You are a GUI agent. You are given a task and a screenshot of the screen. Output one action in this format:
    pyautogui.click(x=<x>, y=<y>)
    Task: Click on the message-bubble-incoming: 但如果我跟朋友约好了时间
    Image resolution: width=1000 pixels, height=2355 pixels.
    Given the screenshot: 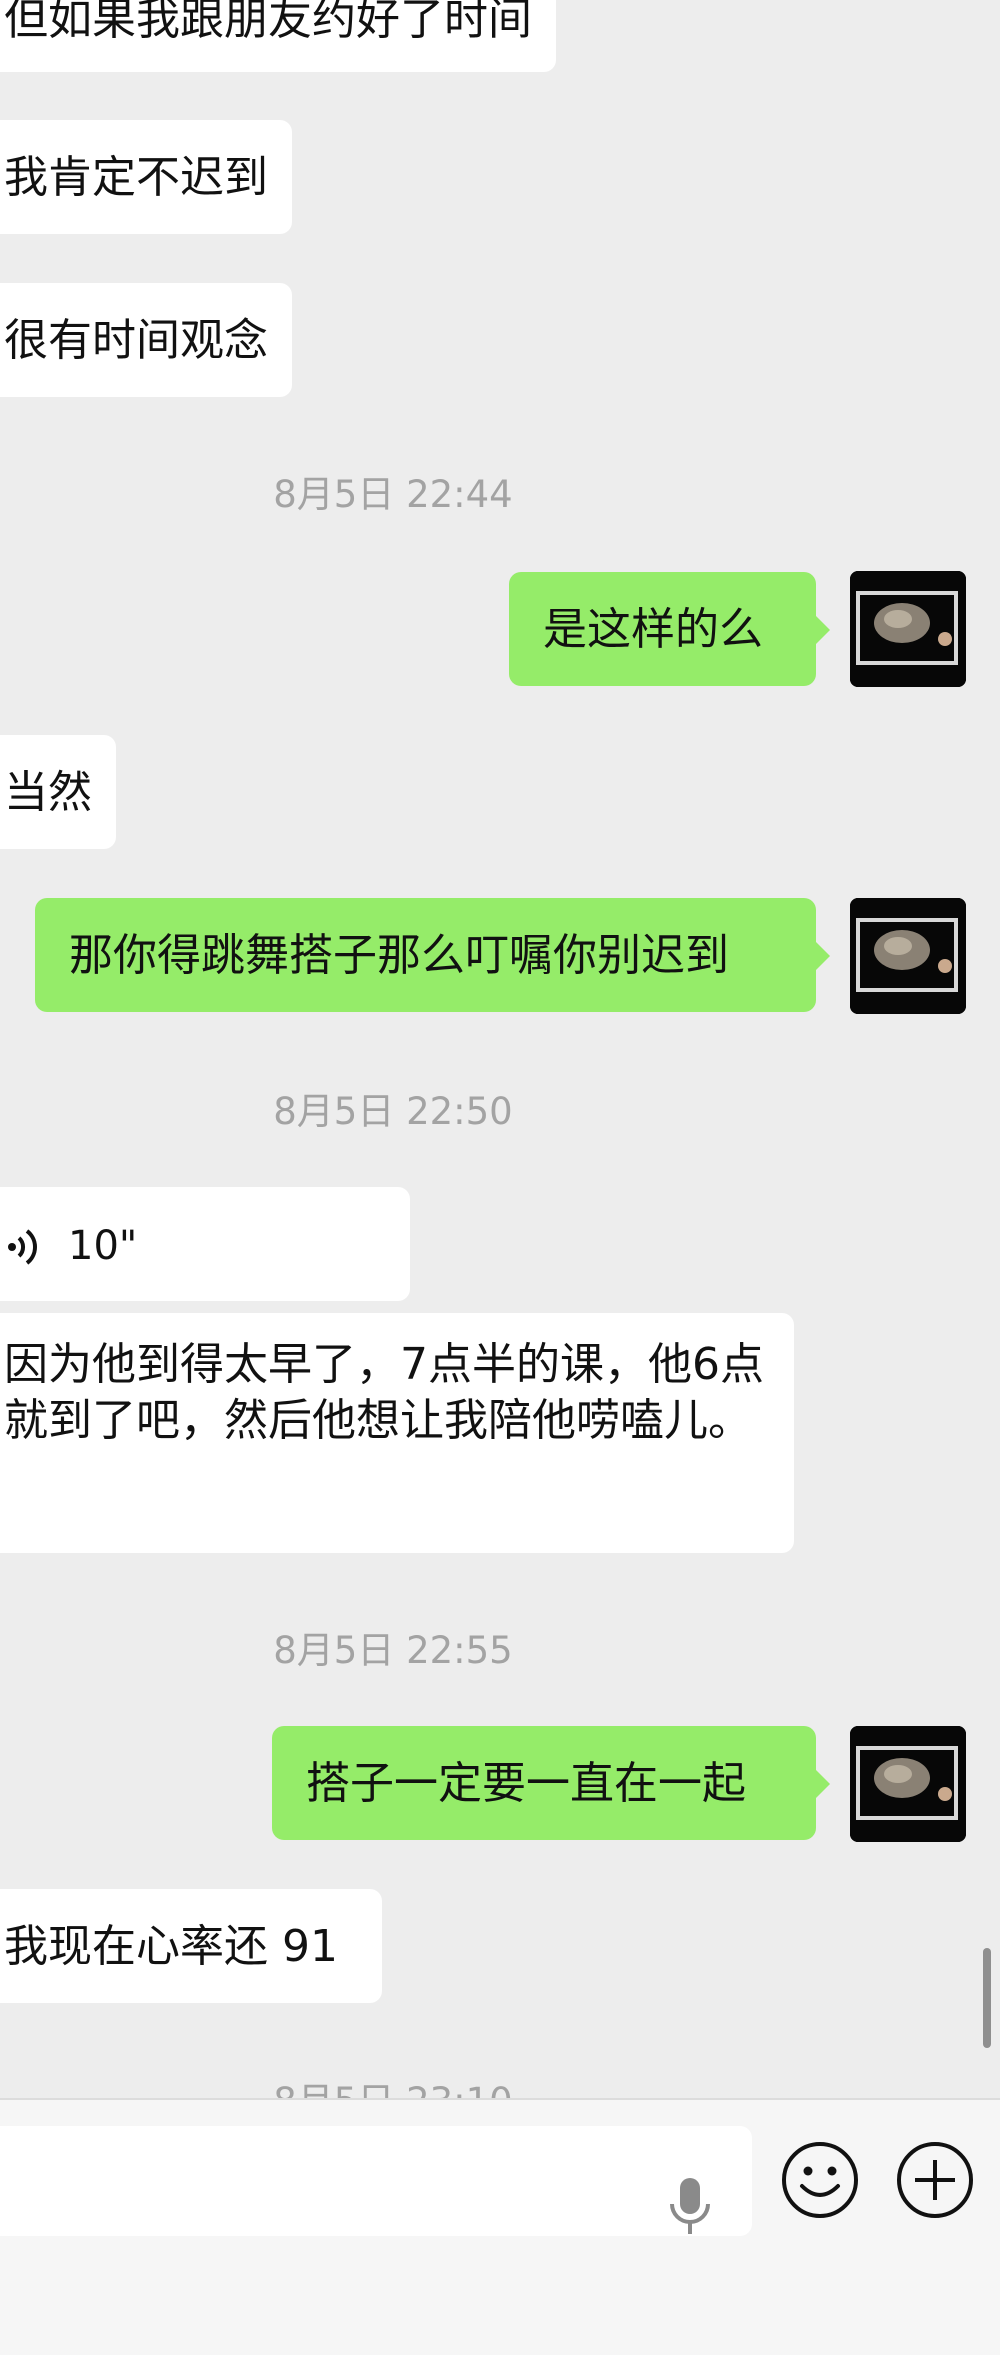 What is the action you would take?
    pyautogui.click(x=278, y=36)
    